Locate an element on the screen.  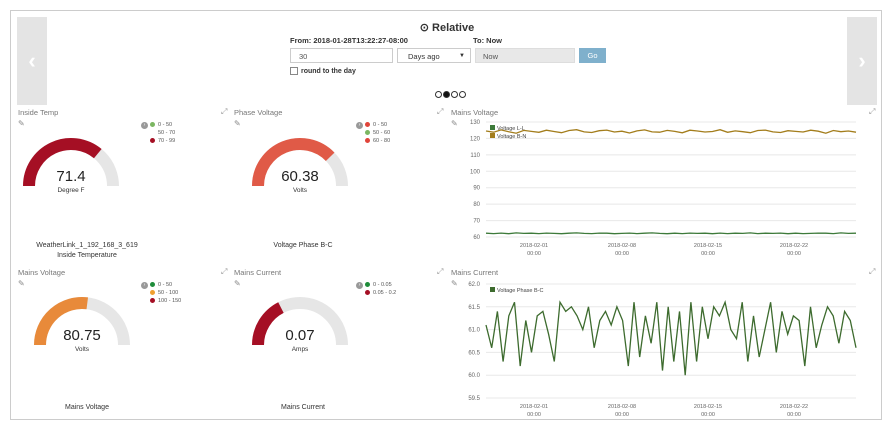
legend-item: 0 - 0.05 is located at coordinates (380, 285).